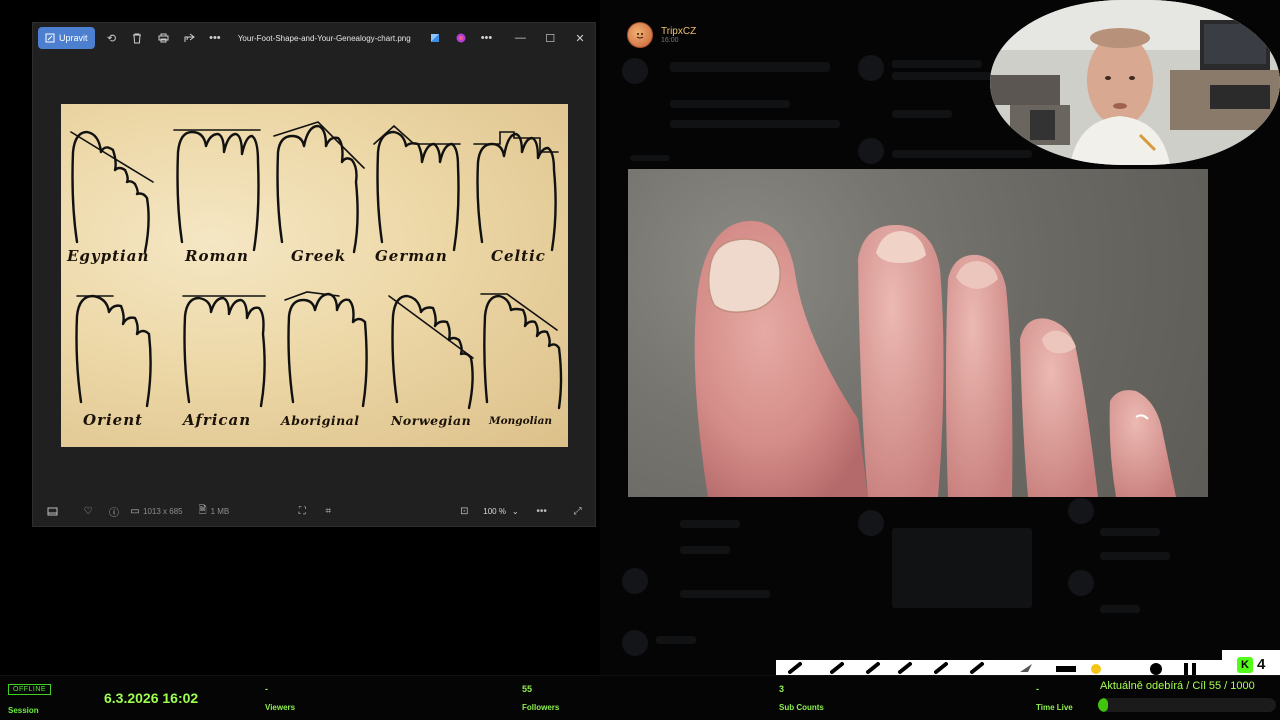 The height and width of the screenshot is (720, 1280). I want to click on rotate-icon: ⟲, so click(111, 38).